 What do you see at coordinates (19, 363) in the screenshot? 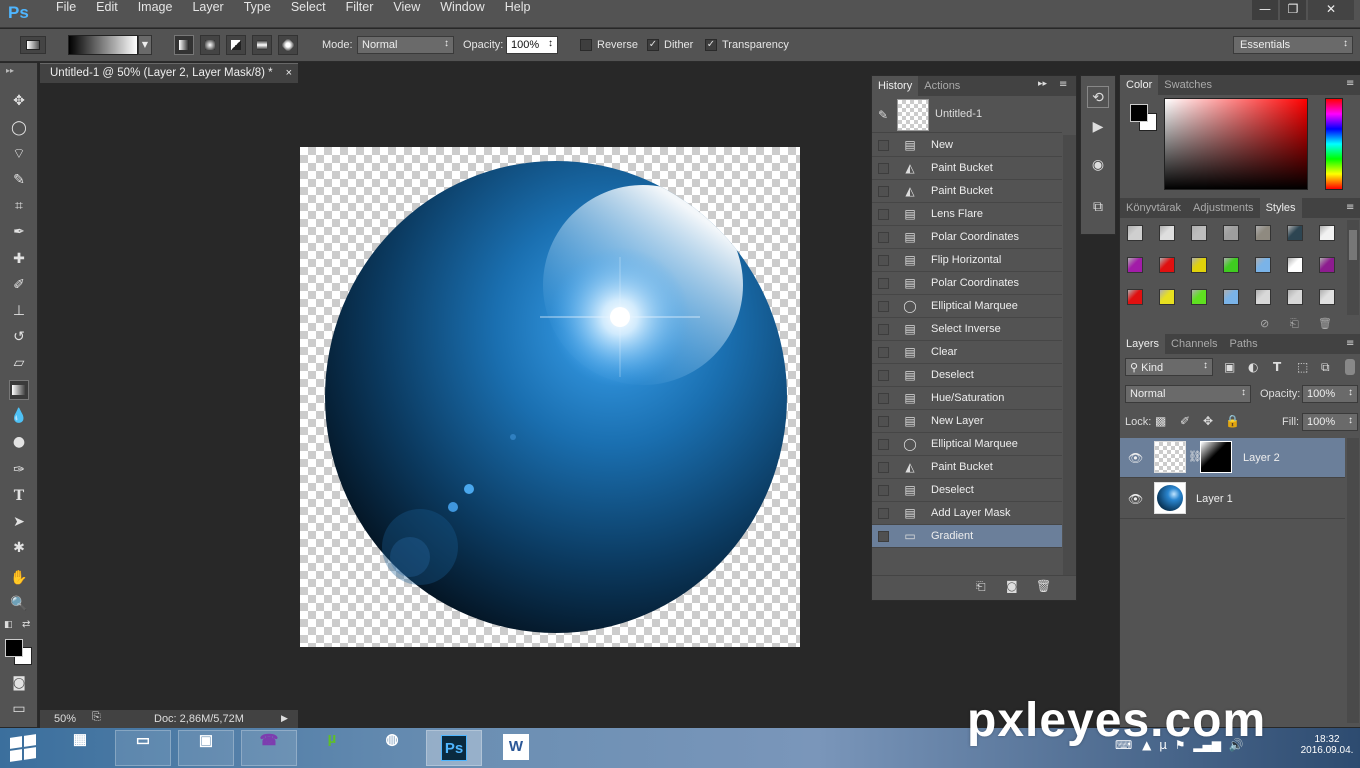
I see `eraser-tool-icon: ▱` at bounding box center [19, 363].